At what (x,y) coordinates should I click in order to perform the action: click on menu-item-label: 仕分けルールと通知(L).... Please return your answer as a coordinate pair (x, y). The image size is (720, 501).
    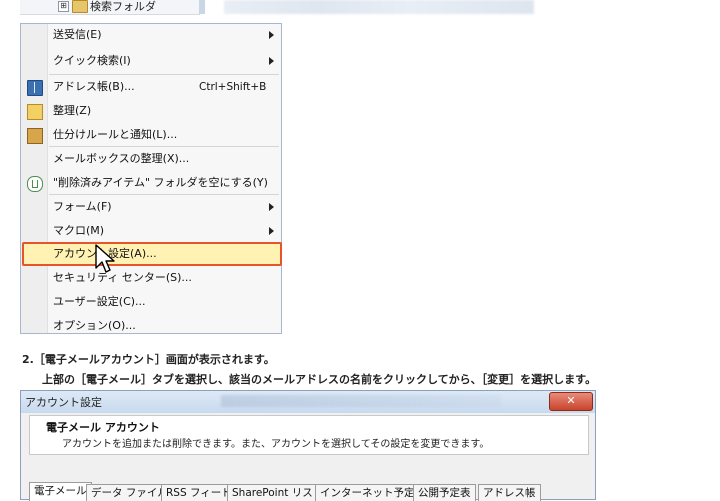
    Looking at the image, I should click on (115, 134).